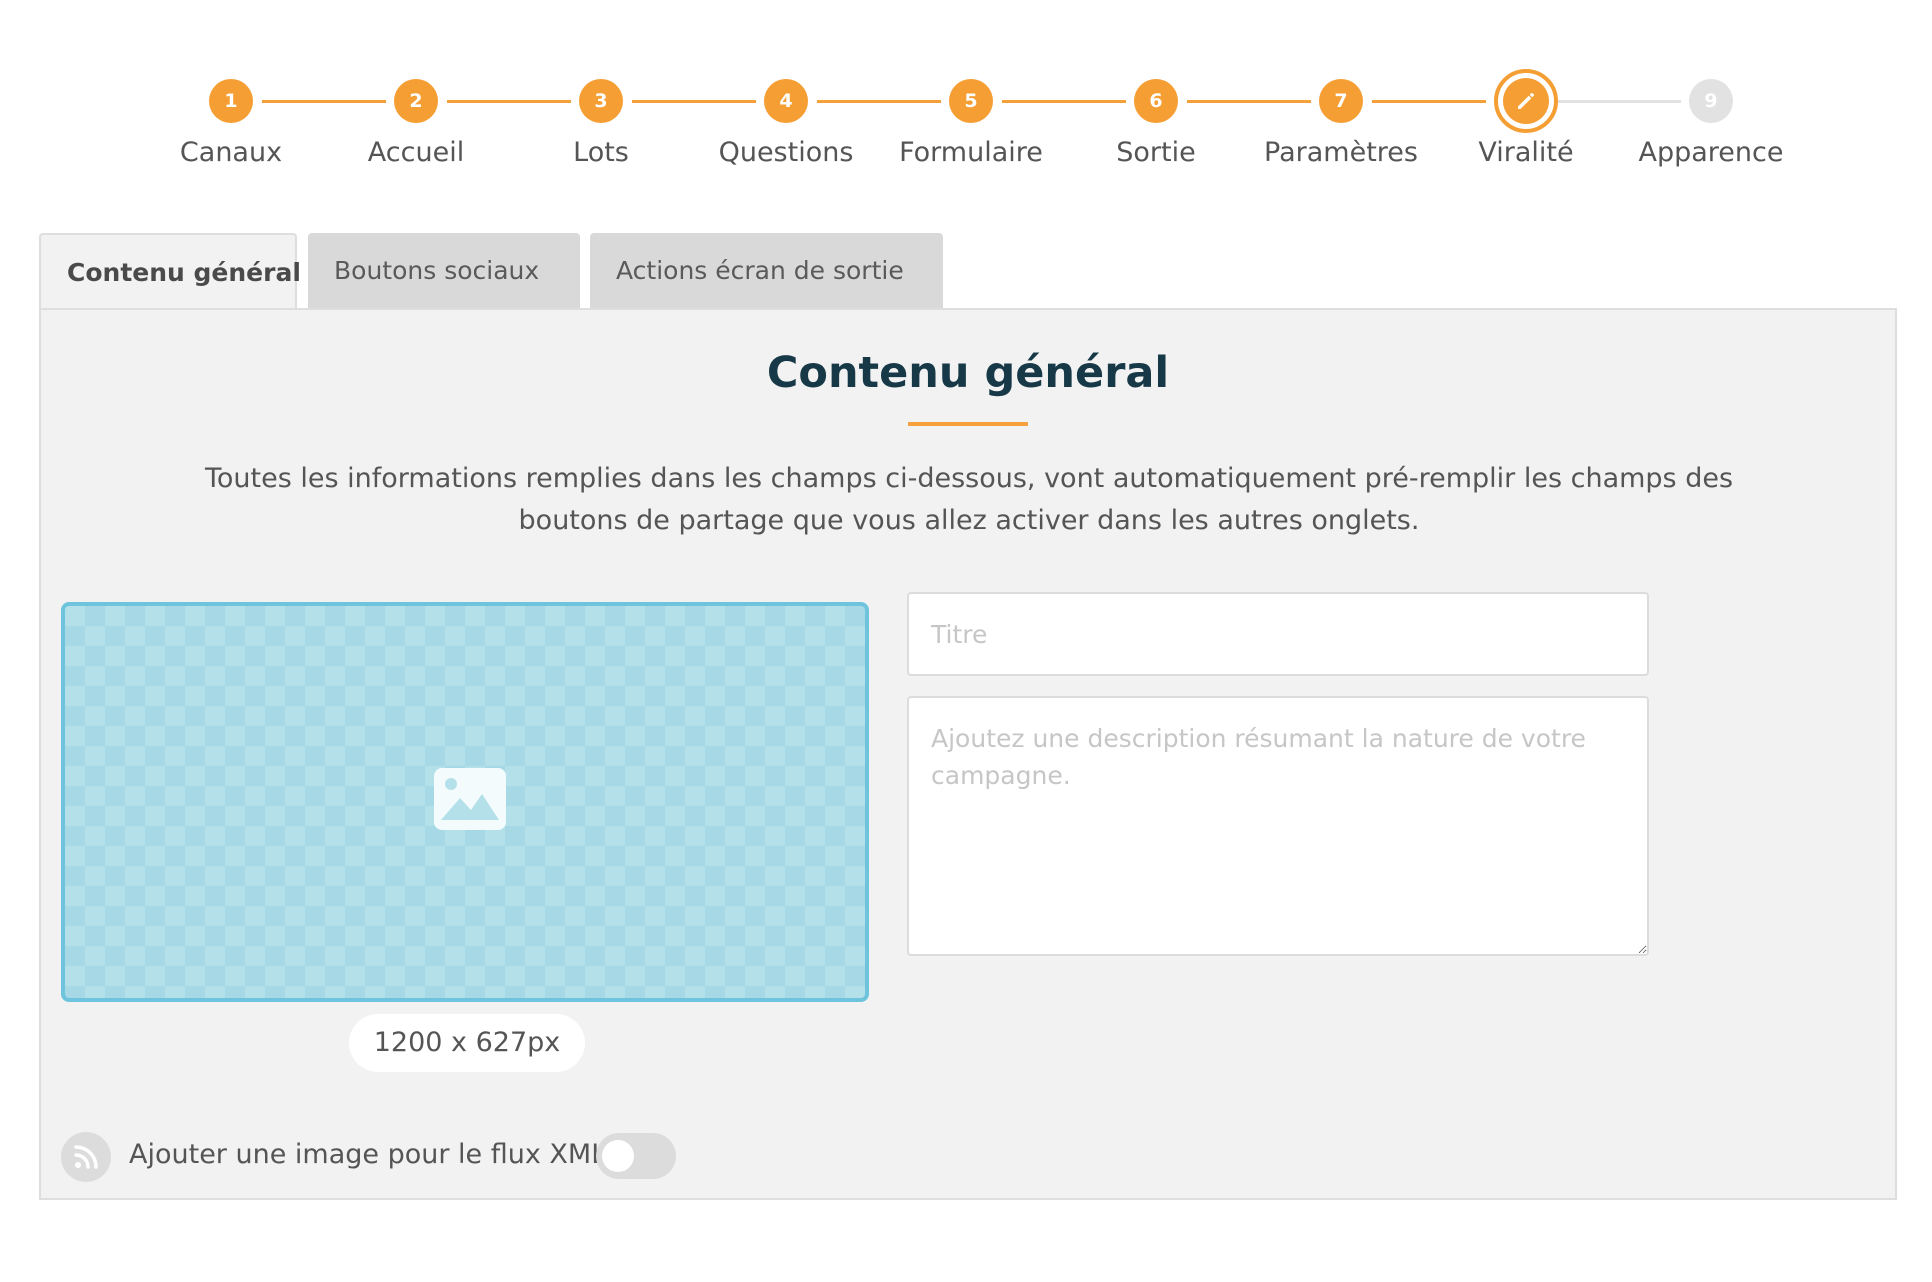 This screenshot has height=1282, width=1932. Describe the element at coordinates (971, 101) in the screenshot. I see `step-number: 5` at that location.